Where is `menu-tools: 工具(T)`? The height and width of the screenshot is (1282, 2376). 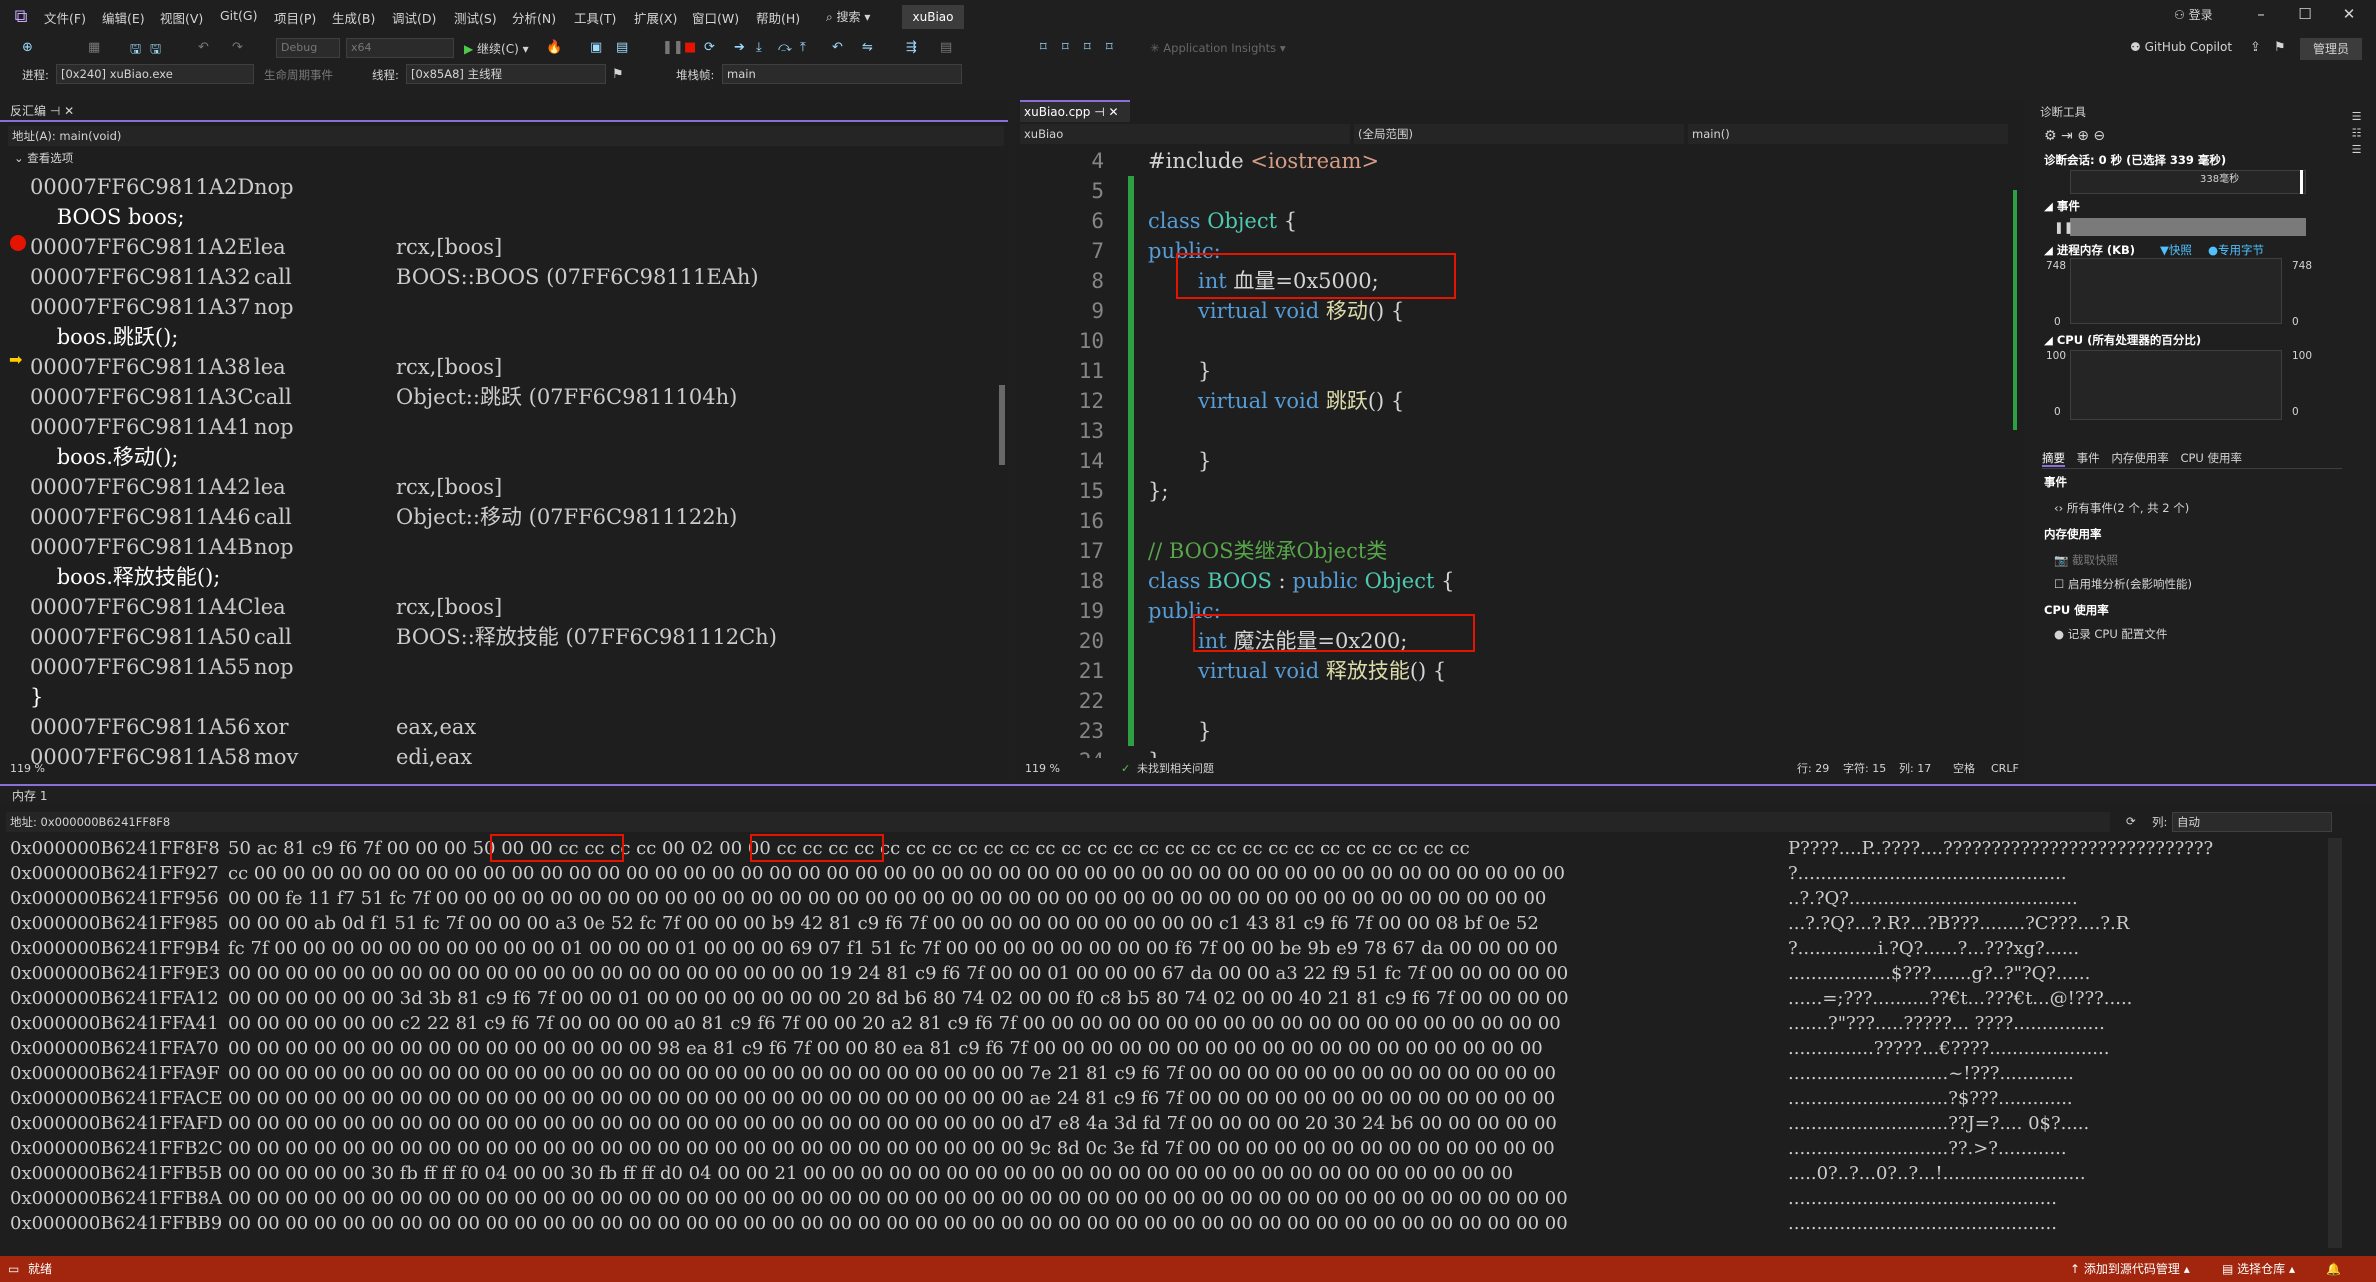
menu-tools: 工具(T) is located at coordinates (595, 17).